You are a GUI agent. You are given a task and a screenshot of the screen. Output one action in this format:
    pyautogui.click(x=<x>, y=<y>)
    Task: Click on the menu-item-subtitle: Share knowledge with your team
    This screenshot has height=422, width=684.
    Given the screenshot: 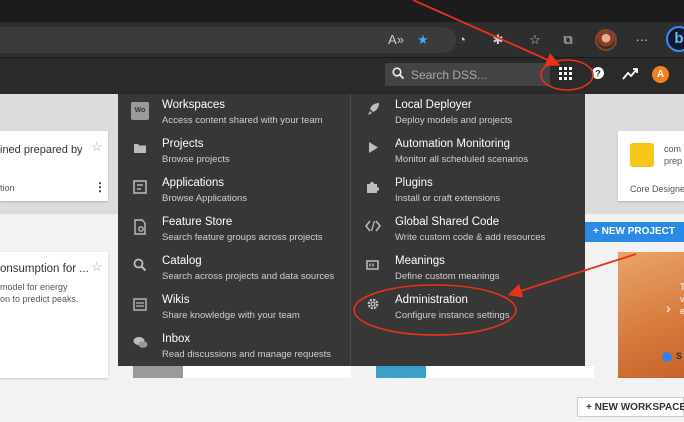 What is the action you would take?
    pyautogui.click(x=231, y=315)
    